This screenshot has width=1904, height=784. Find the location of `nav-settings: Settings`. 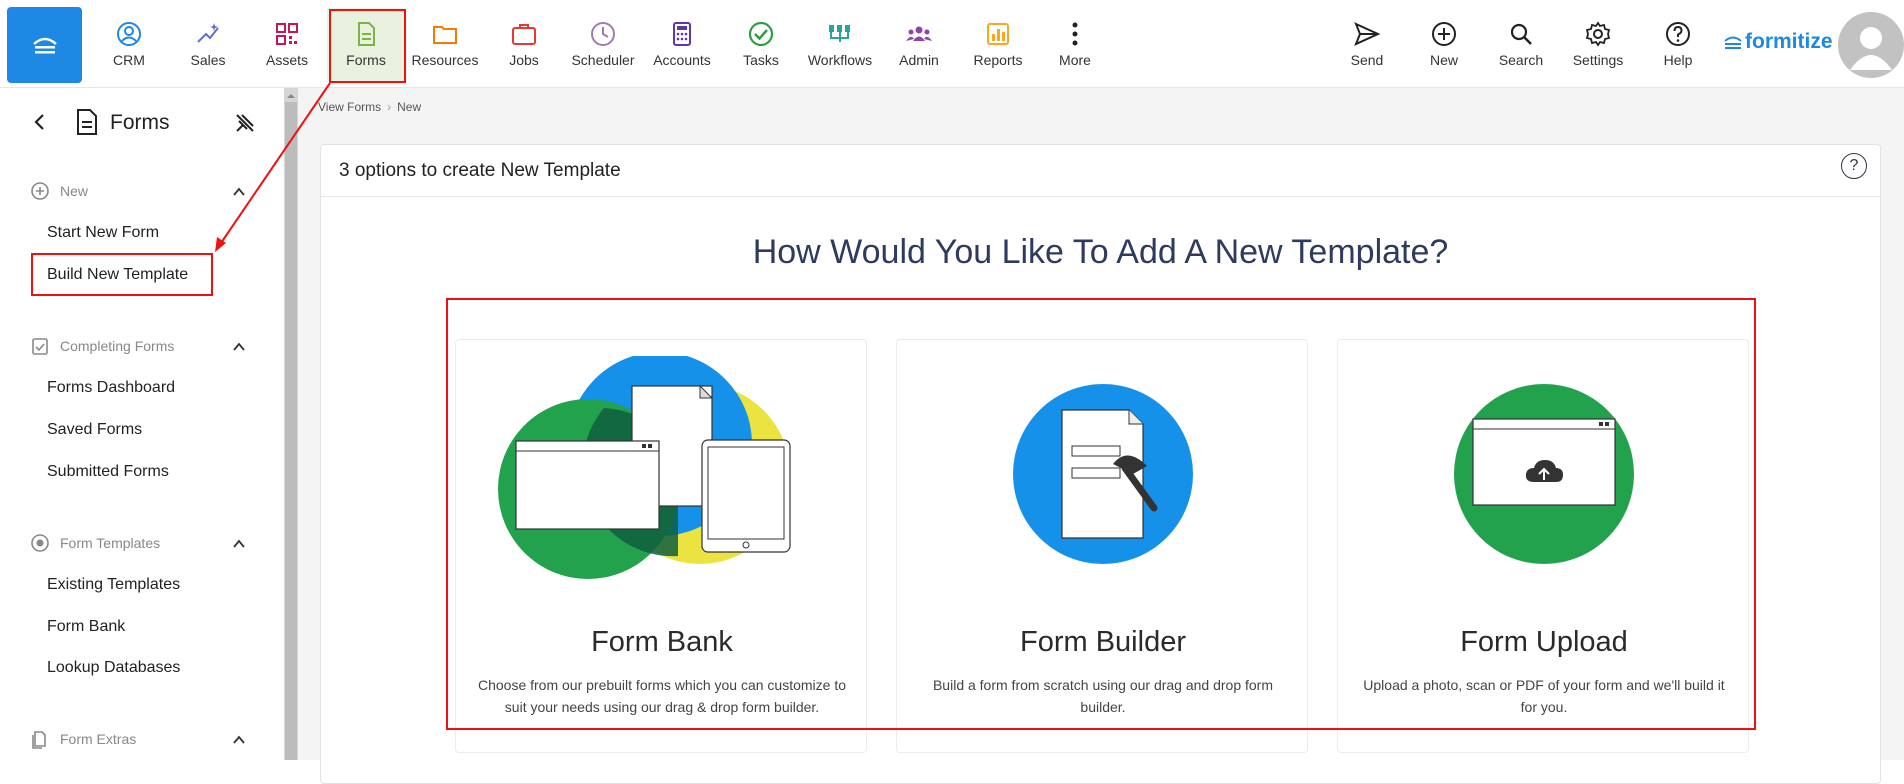

nav-settings: Settings is located at coordinates (1598, 45).